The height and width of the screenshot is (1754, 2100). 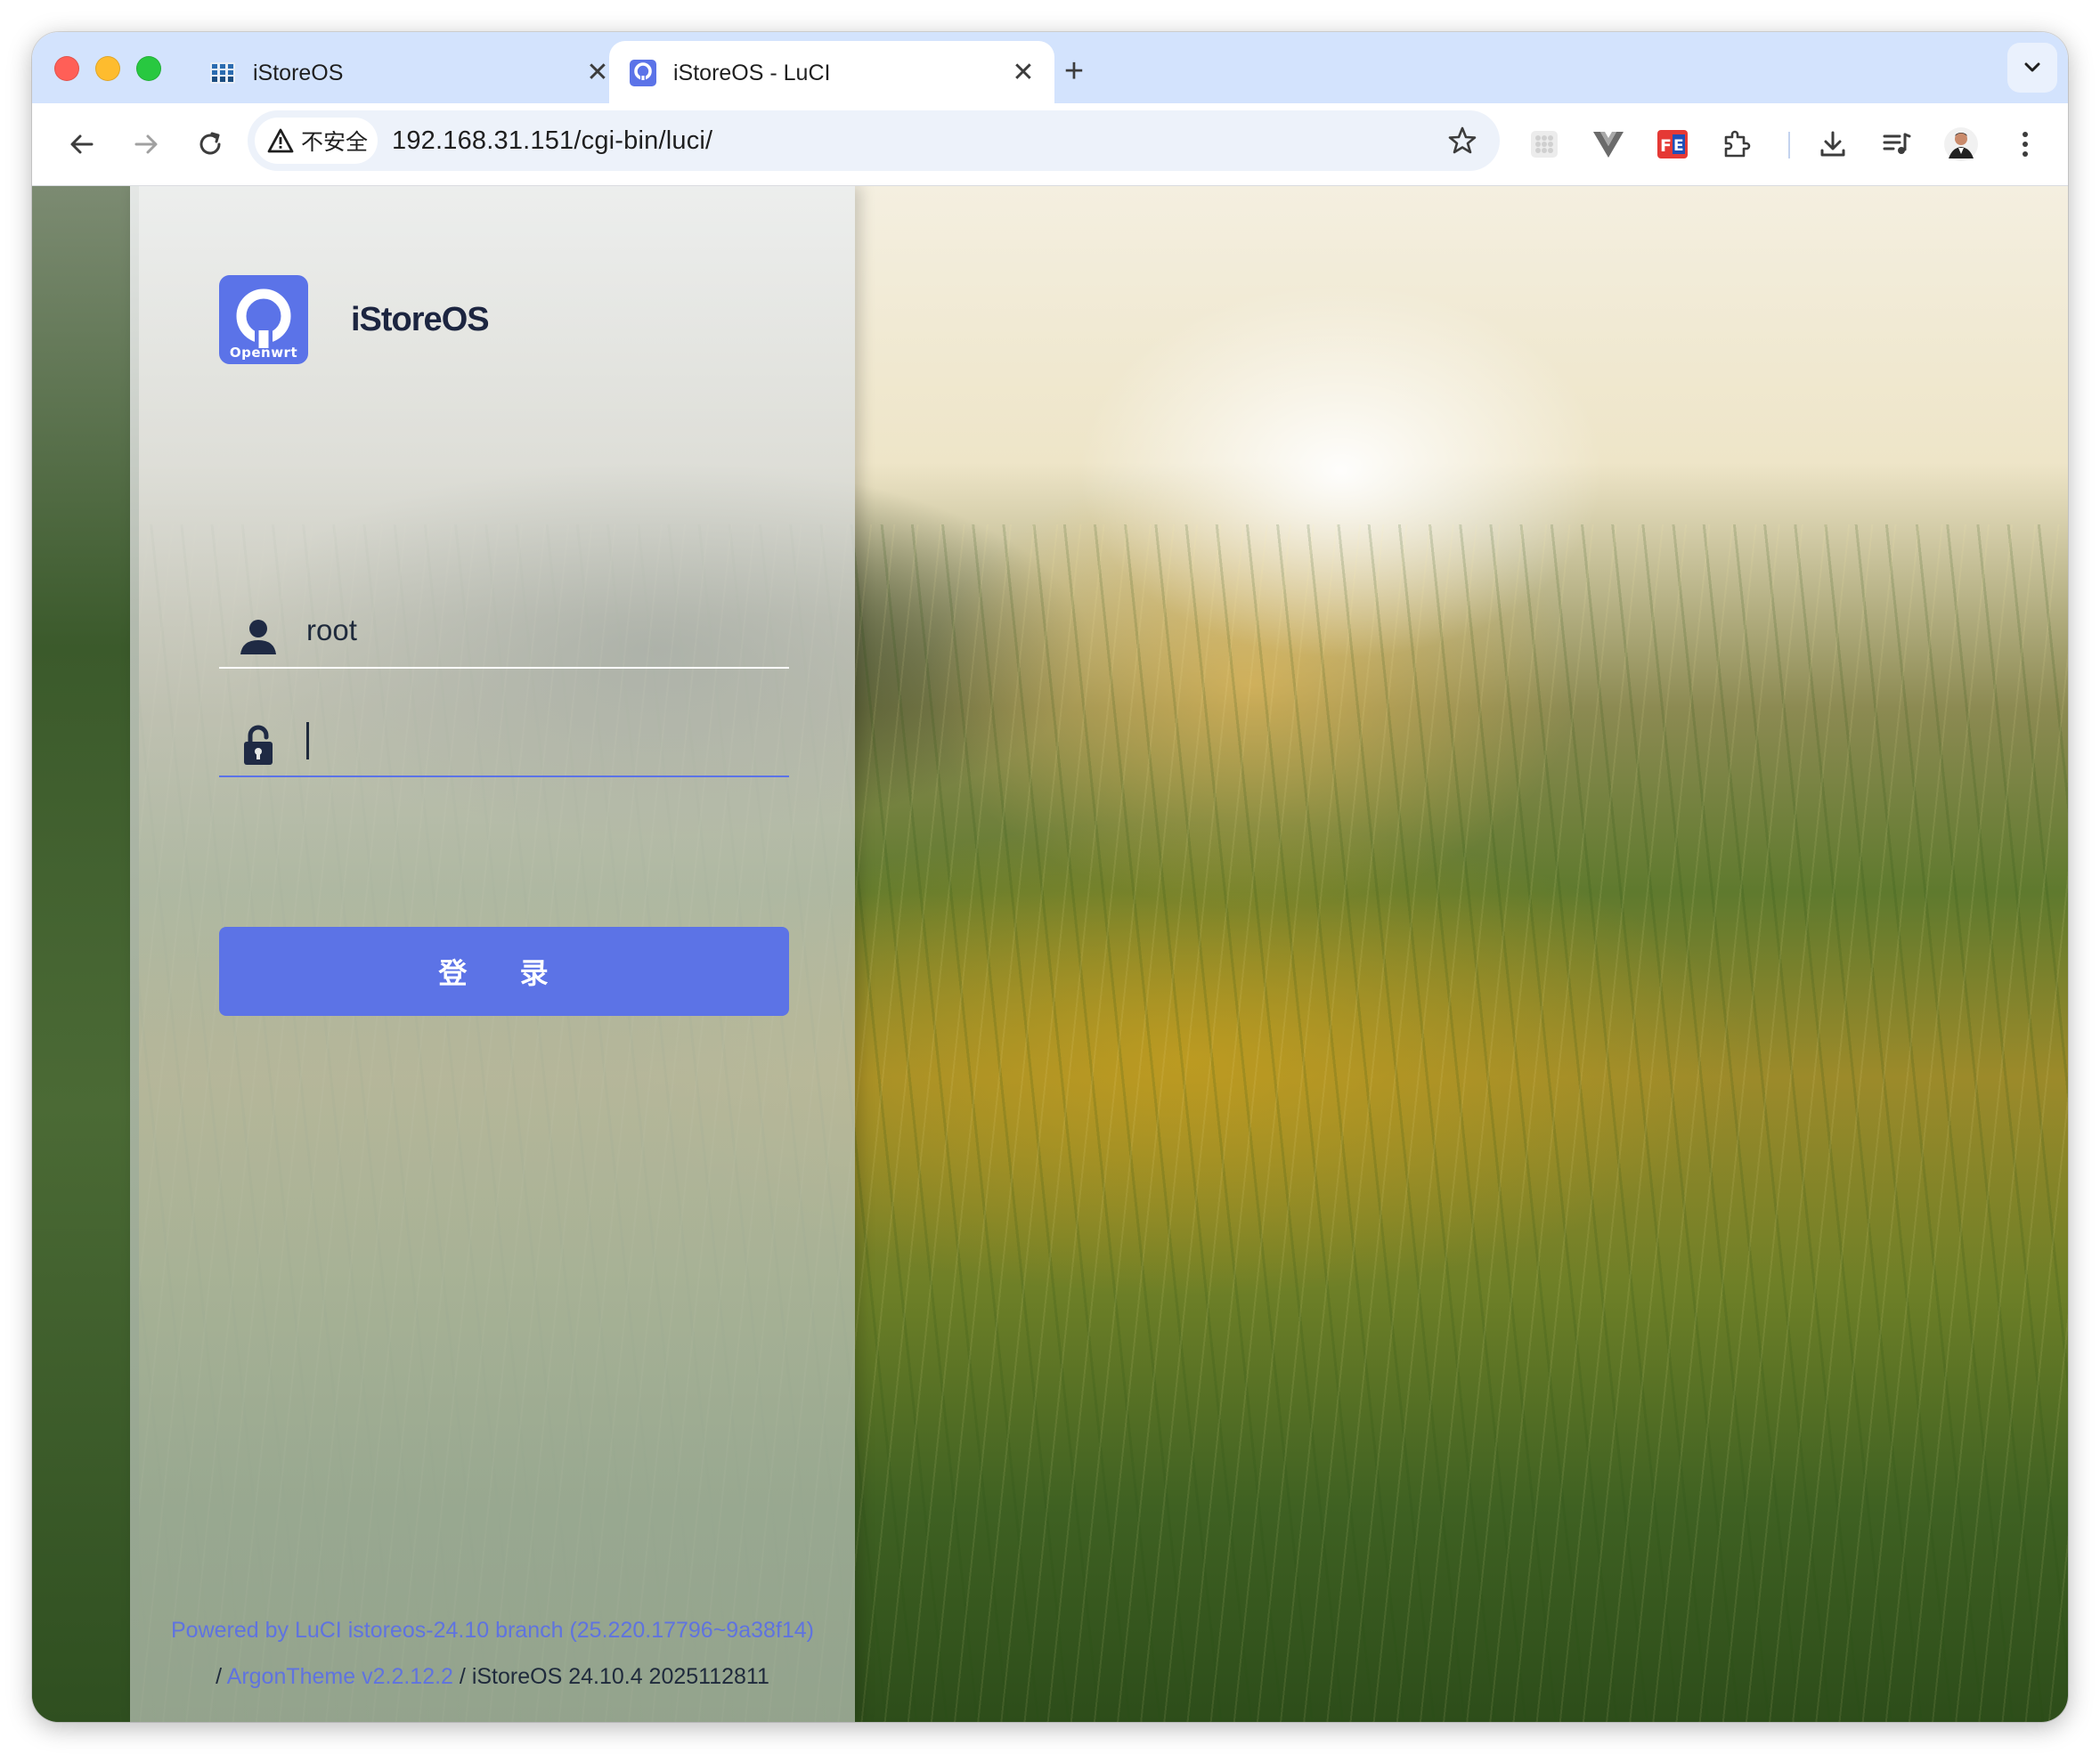 What do you see at coordinates (335, 142) in the screenshot?
I see `security-label: 不安全` at bounding box center [335, 142].